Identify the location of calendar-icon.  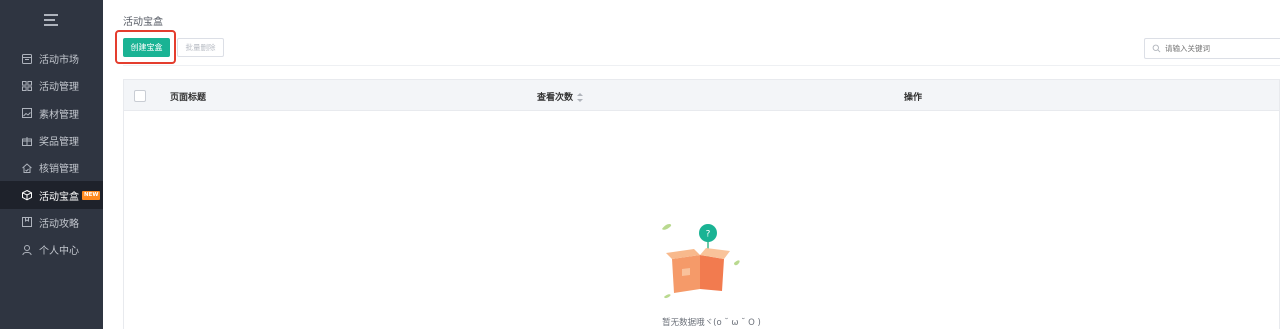
(27, 59).